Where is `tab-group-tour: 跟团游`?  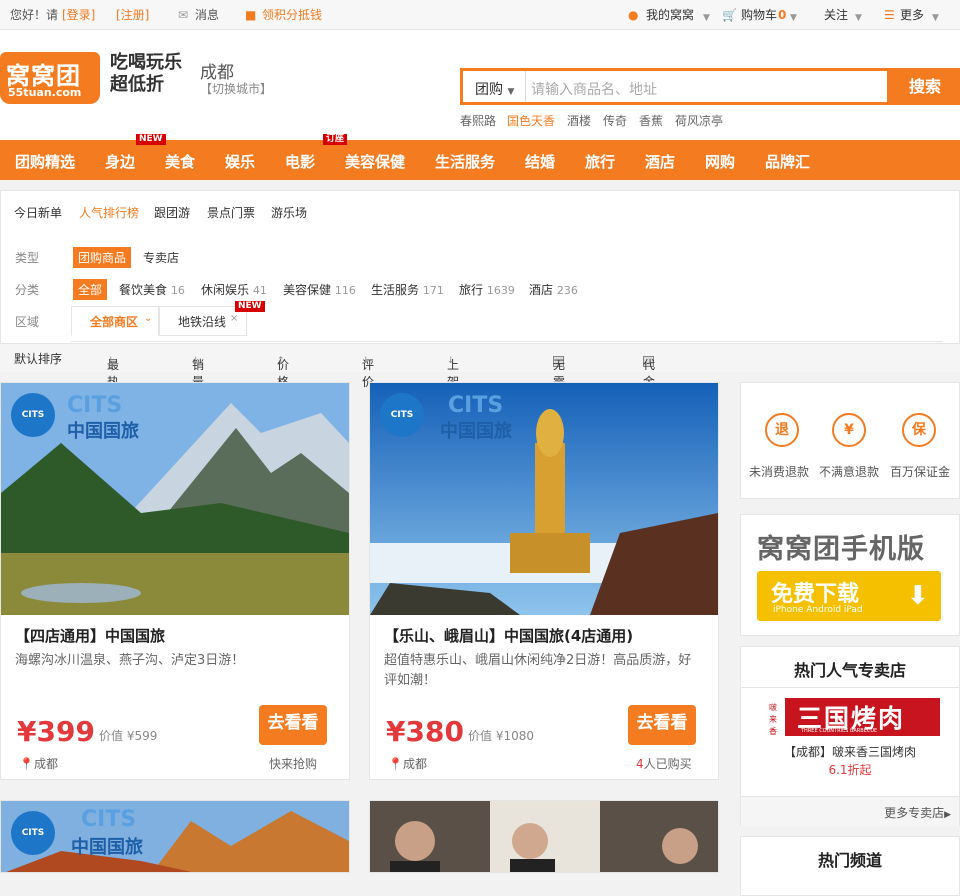
tab-group-tour: 跟团游 is located at coordinates (172, 212).